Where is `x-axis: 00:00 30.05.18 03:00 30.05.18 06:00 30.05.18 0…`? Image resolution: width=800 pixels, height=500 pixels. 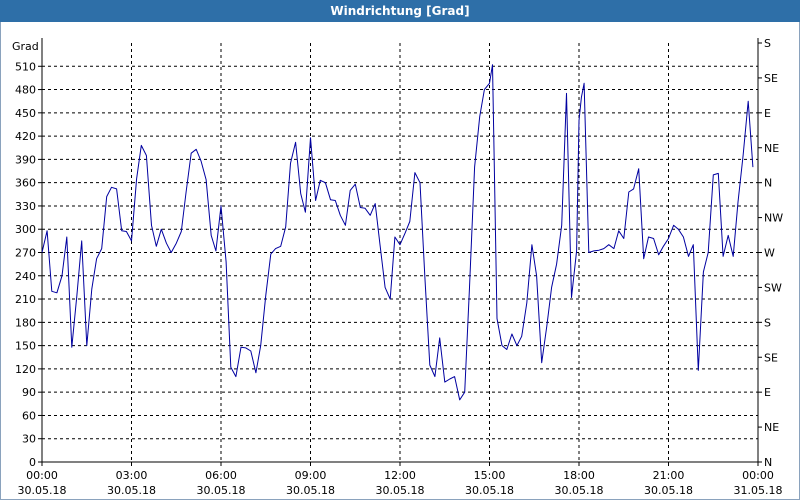 x-axis: 00:00 30.05.18 03:00 30.05.18 06:00 30.05.18 0… is located at coordinates (400, 479).